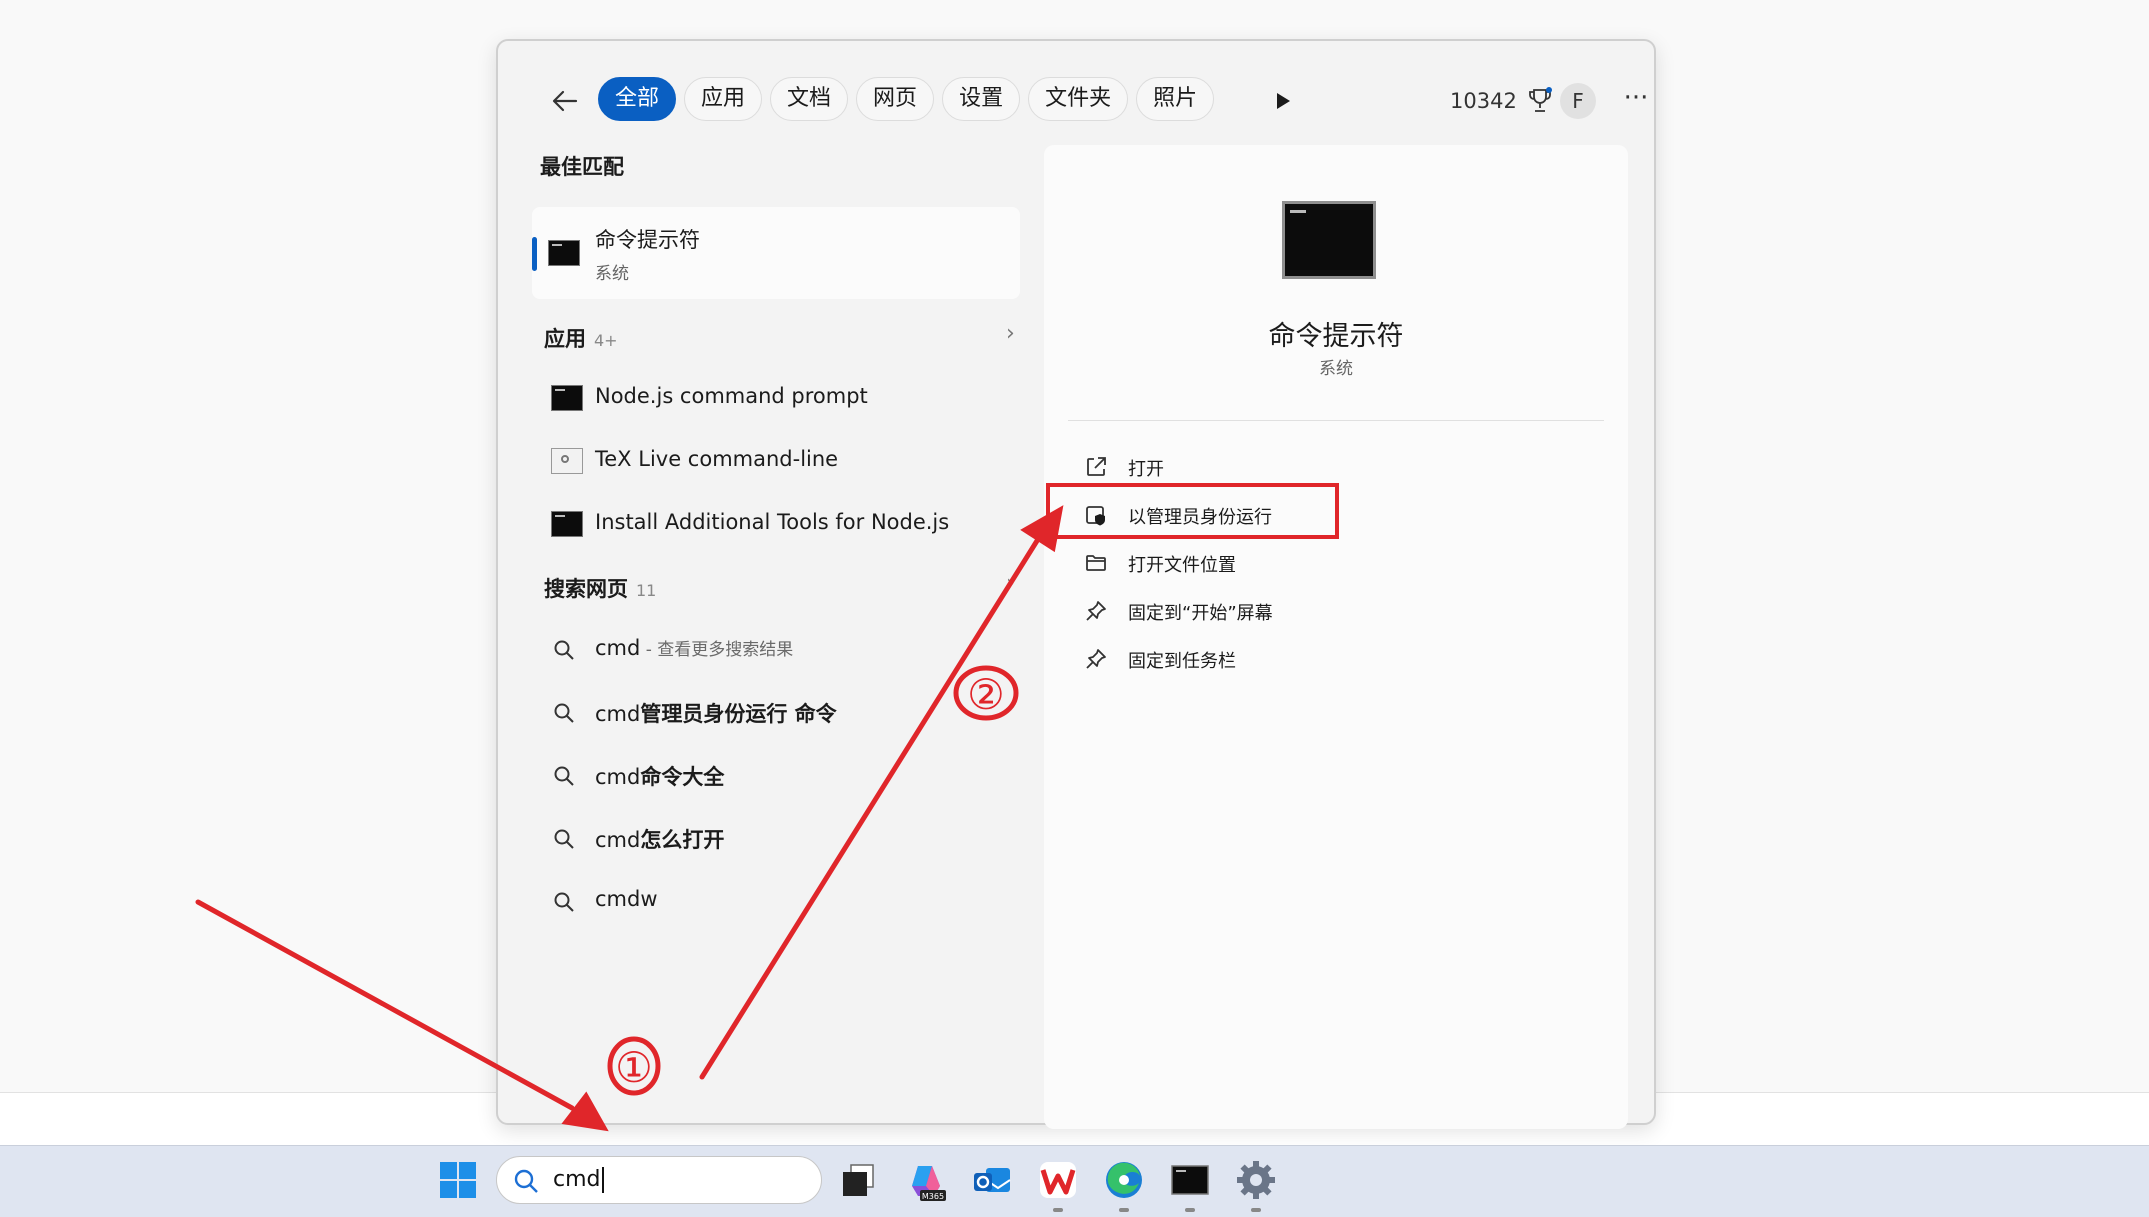  What do you see at coordinates (1578, 101) in the screenshot?
I see `avatar: F` at bounding box center [1578, 101].